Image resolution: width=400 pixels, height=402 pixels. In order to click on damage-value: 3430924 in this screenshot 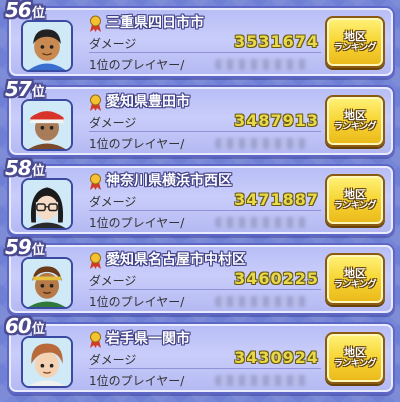, I will do `click(276, 357)`.